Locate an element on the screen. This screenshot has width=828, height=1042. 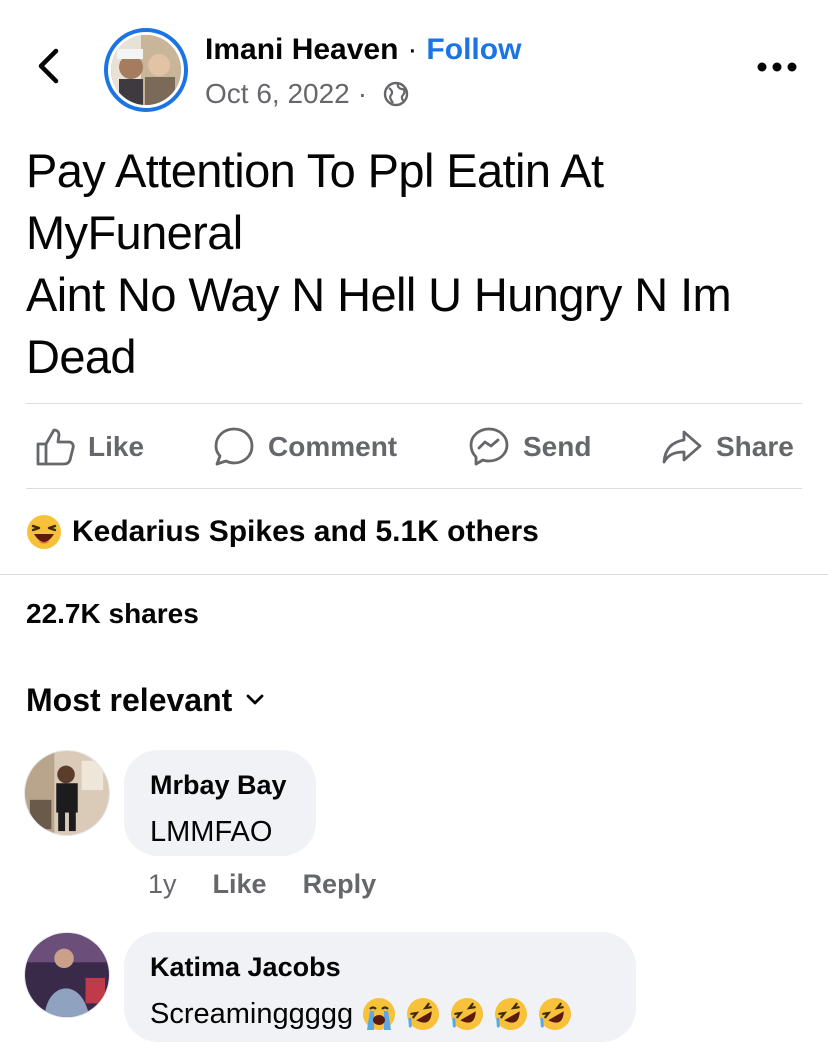
follow-button: Follow is located at coordinates (473, 50).